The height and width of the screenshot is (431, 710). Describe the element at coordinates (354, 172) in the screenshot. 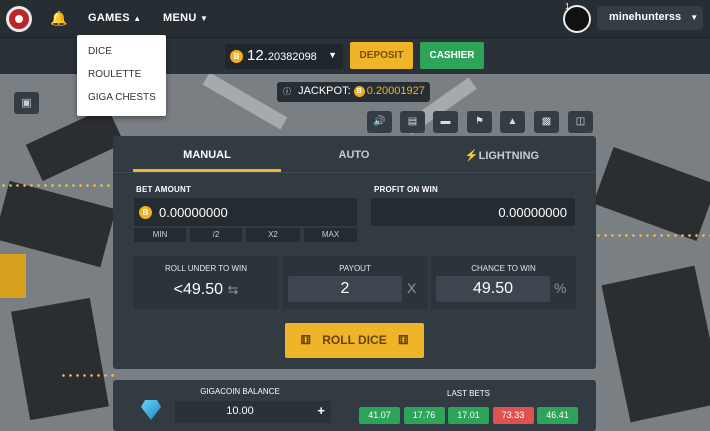

I see `divider` at that location.